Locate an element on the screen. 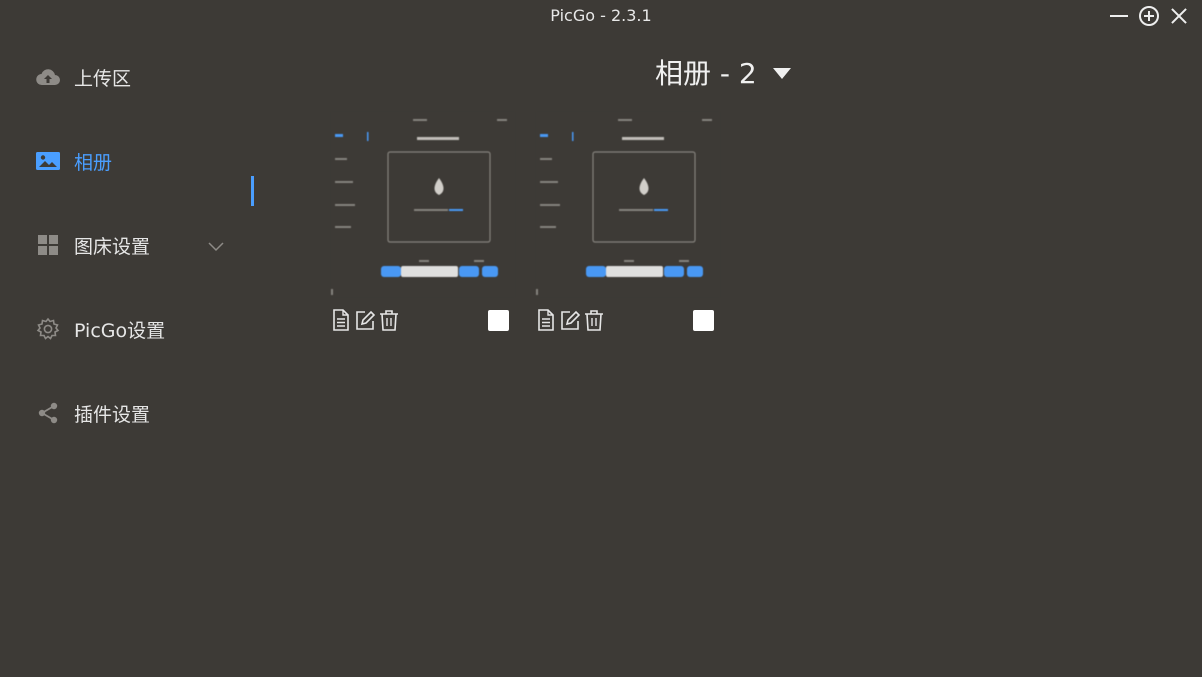  share-icon is located at coordinates (48, 413).